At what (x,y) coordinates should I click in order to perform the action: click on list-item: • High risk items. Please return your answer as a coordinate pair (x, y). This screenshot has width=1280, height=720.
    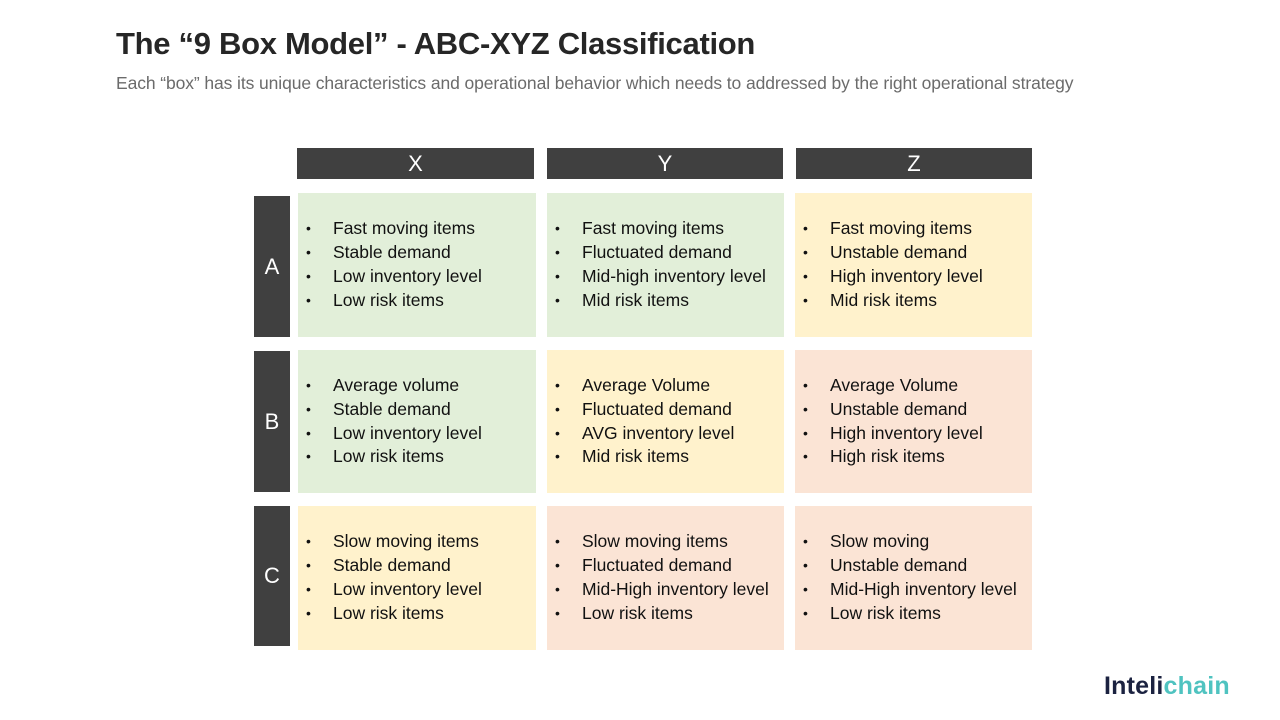
    Looking at the image, I should click on (915, 457).